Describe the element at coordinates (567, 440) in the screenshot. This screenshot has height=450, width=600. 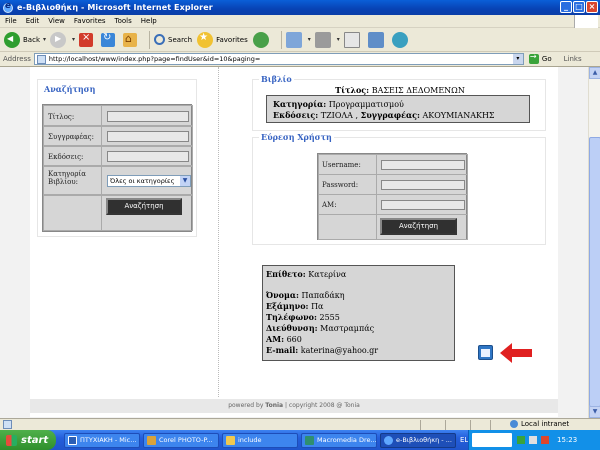
I see `clock: 15:23` at that location.